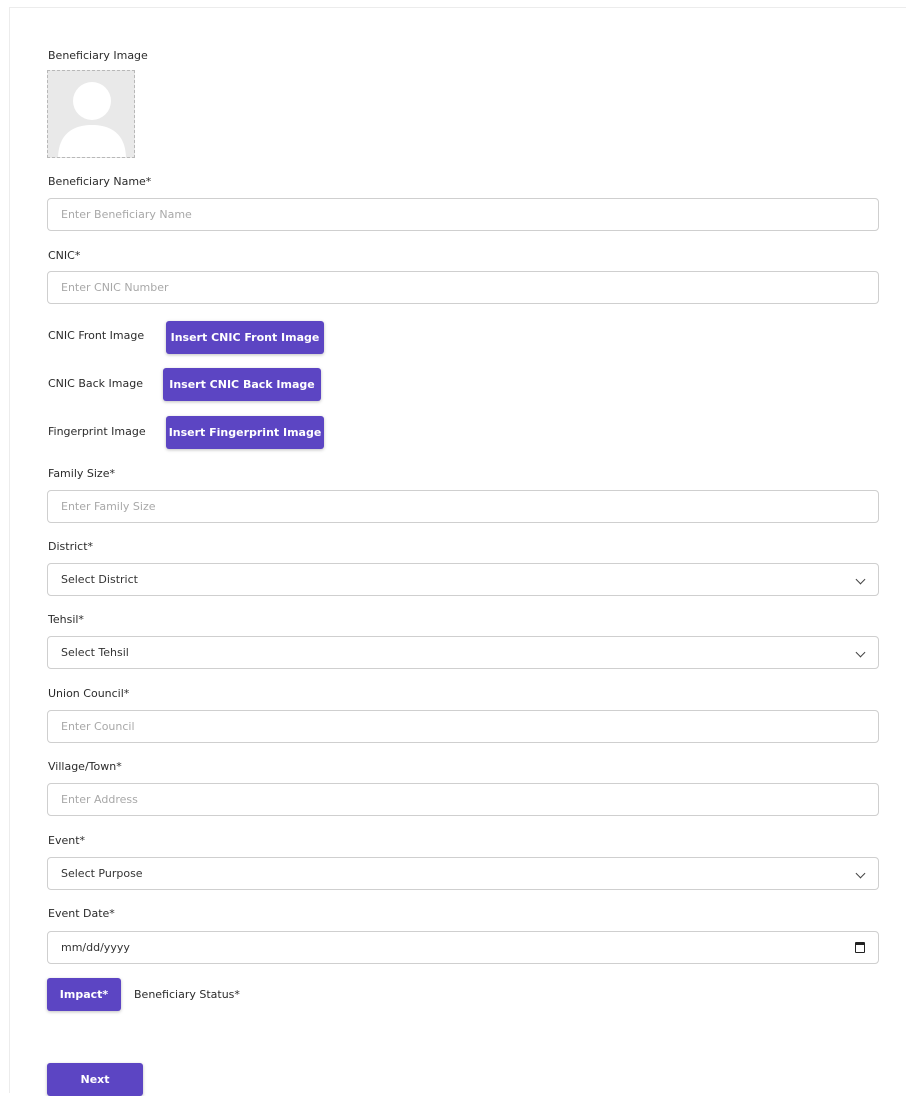  Describe the element at coordinates (463, 799) in the screenshot. I see `village-town-input: Enter Address` at that location.